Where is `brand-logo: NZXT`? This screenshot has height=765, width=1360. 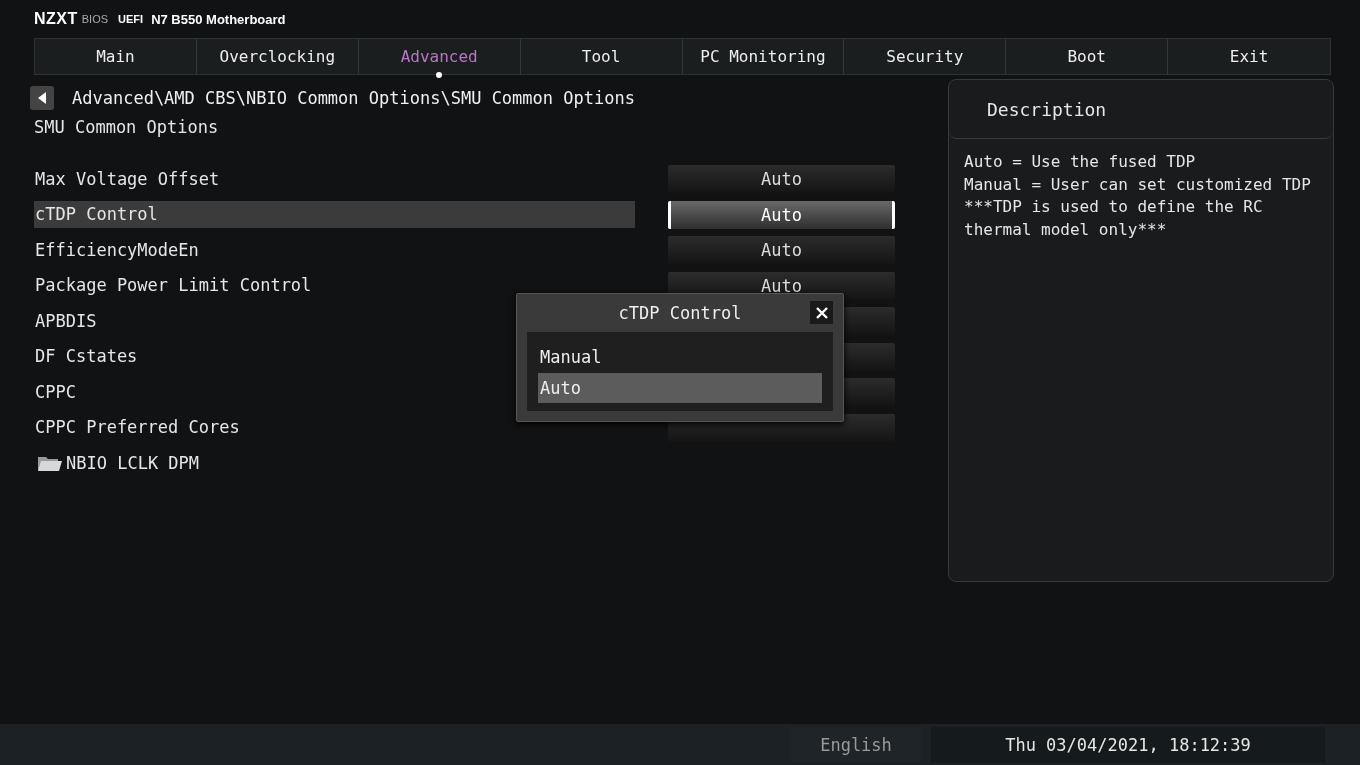 brand-logo: NZXT is located at coordinates (56, 19).